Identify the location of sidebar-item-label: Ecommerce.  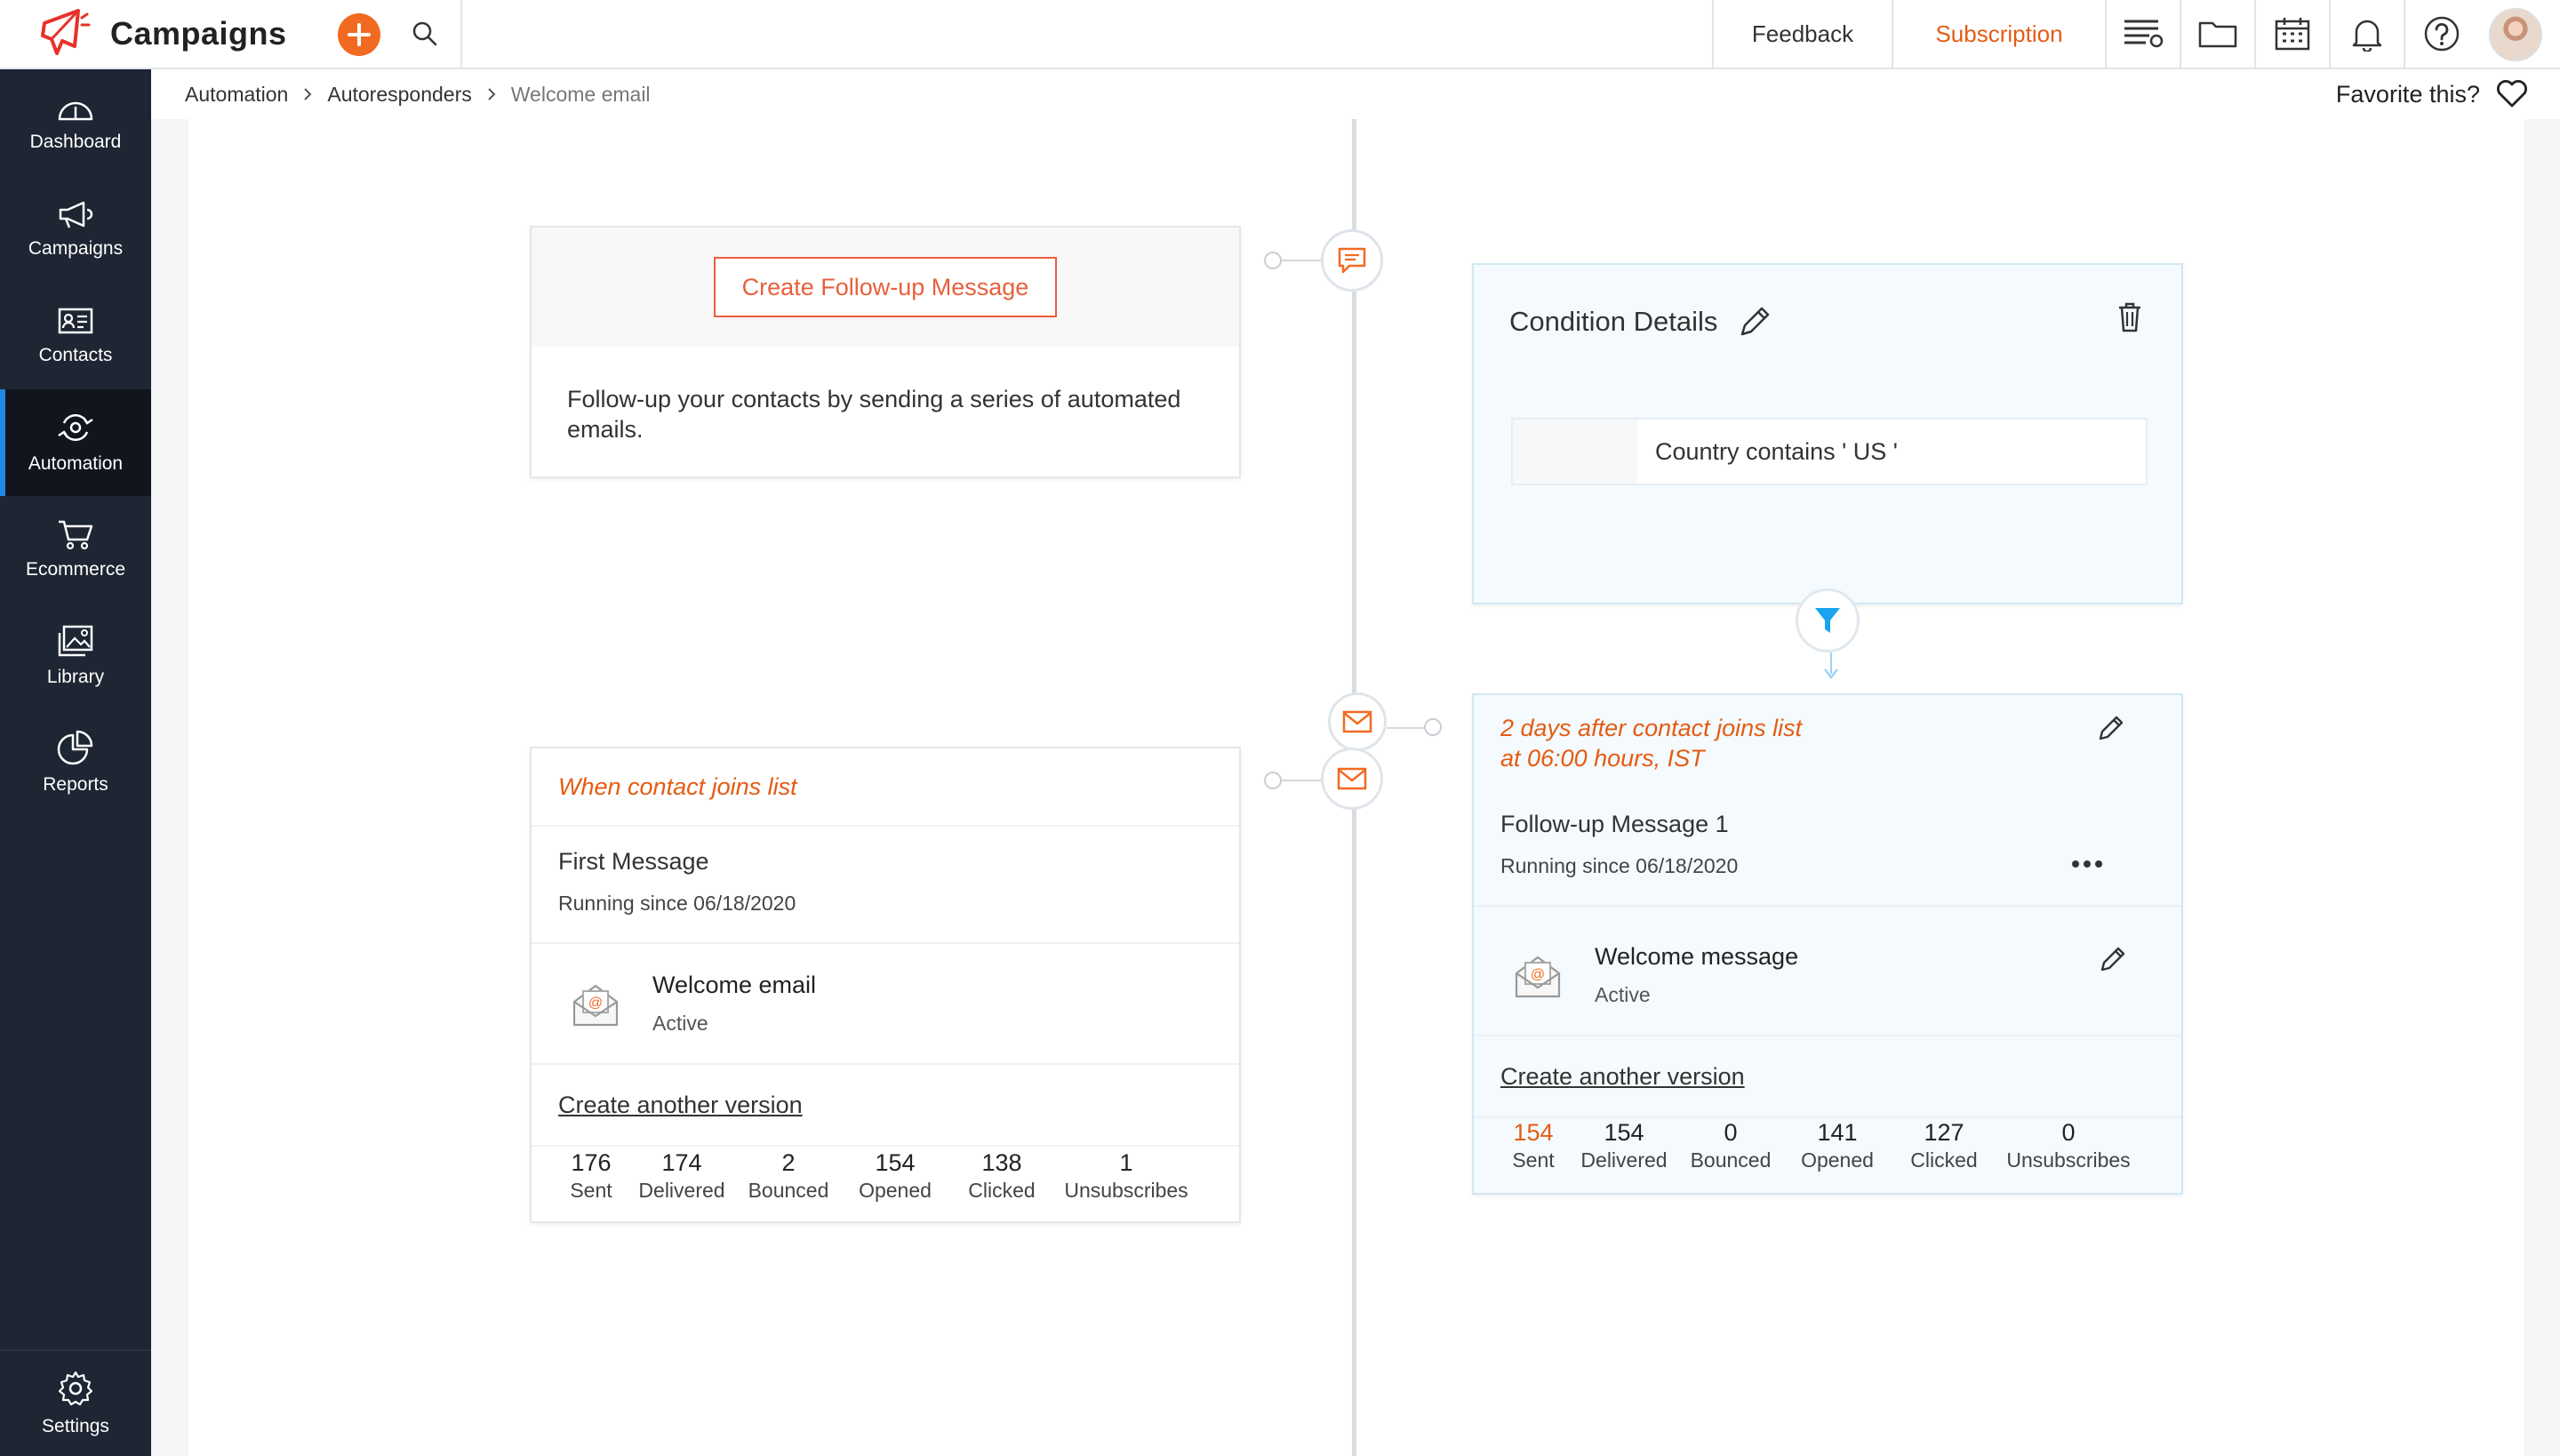
(75, 569).